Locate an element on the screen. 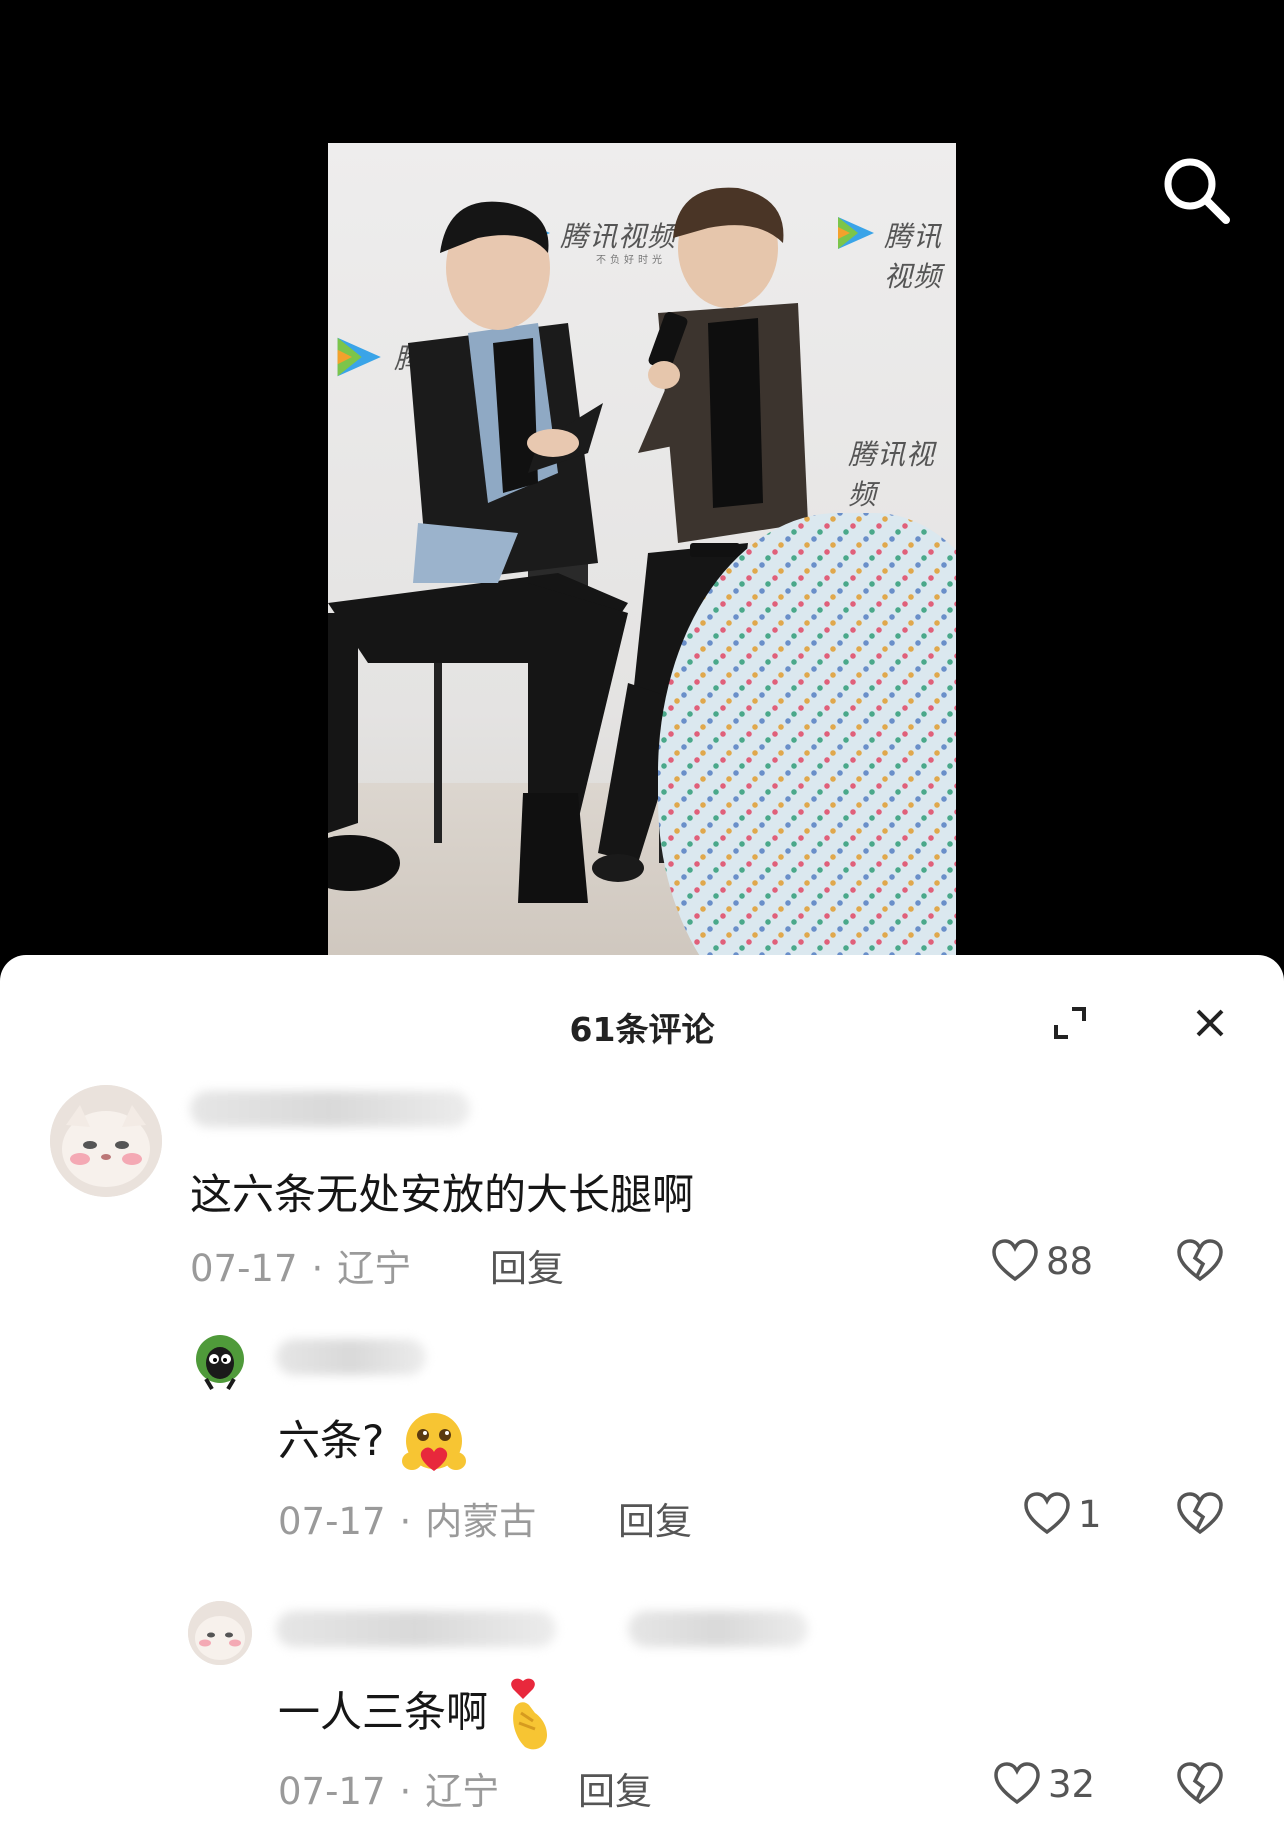  search-icon is located at coordinates (1197, 191).